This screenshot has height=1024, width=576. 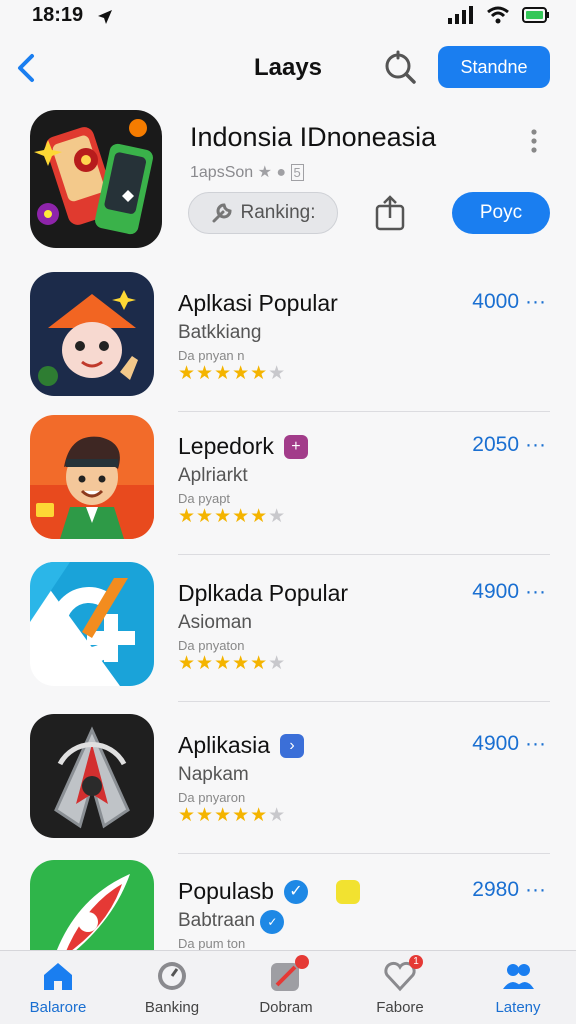 What do you see at coordinates (243, 446) in the screenshot?
I see `app-name: Lepedork +` at bounding box center [243, 446].